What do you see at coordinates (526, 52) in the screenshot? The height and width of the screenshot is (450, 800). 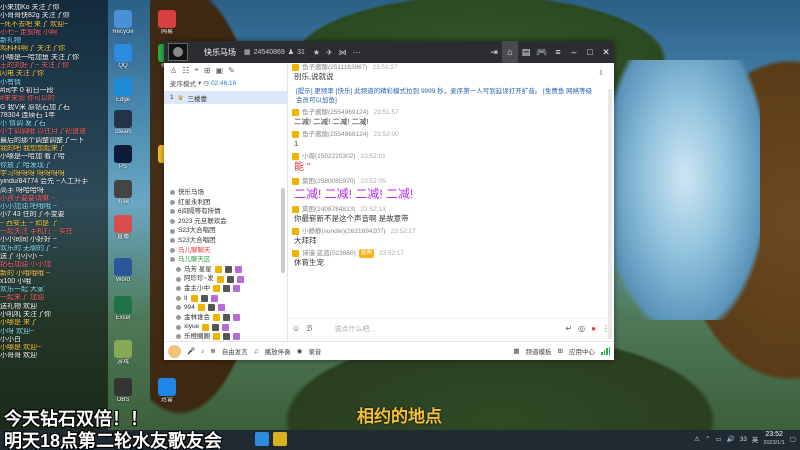 I see `grid-icon: ▤` at bounding box center [526, 52].